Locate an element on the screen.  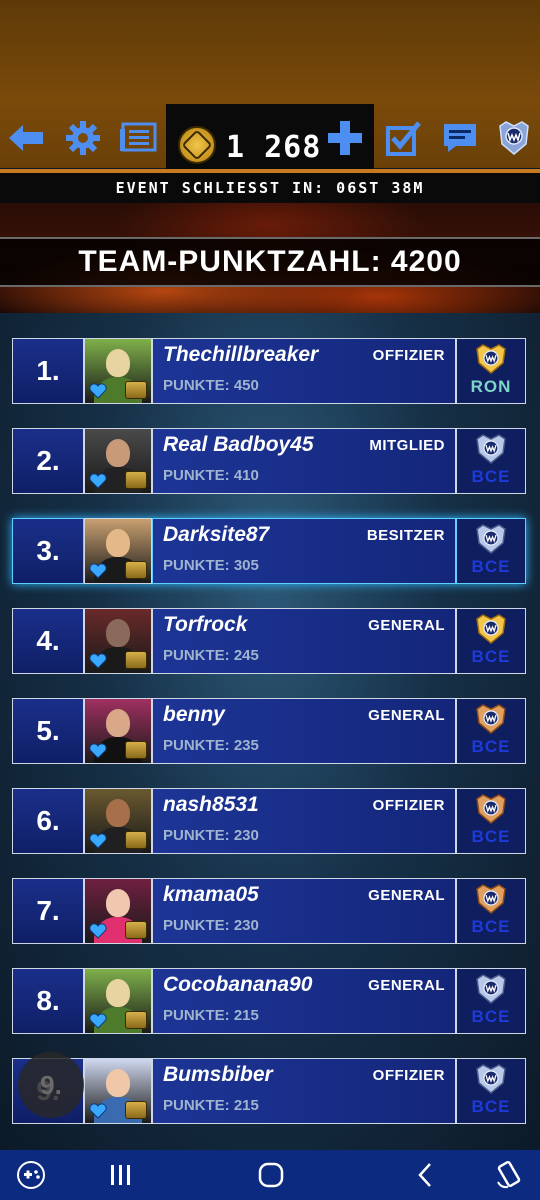
rank-number: 7. is located at coordinates (48, 911).